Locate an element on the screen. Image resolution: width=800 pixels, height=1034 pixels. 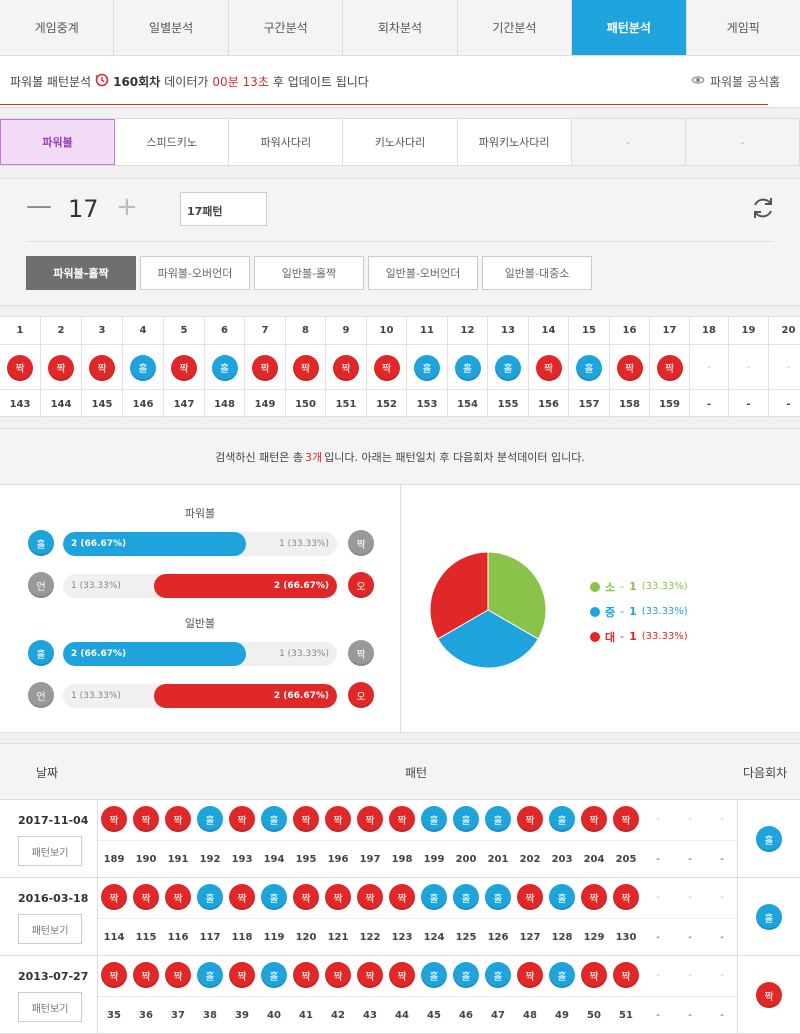
history-round: 43 is located at coordinates (370, 1015).